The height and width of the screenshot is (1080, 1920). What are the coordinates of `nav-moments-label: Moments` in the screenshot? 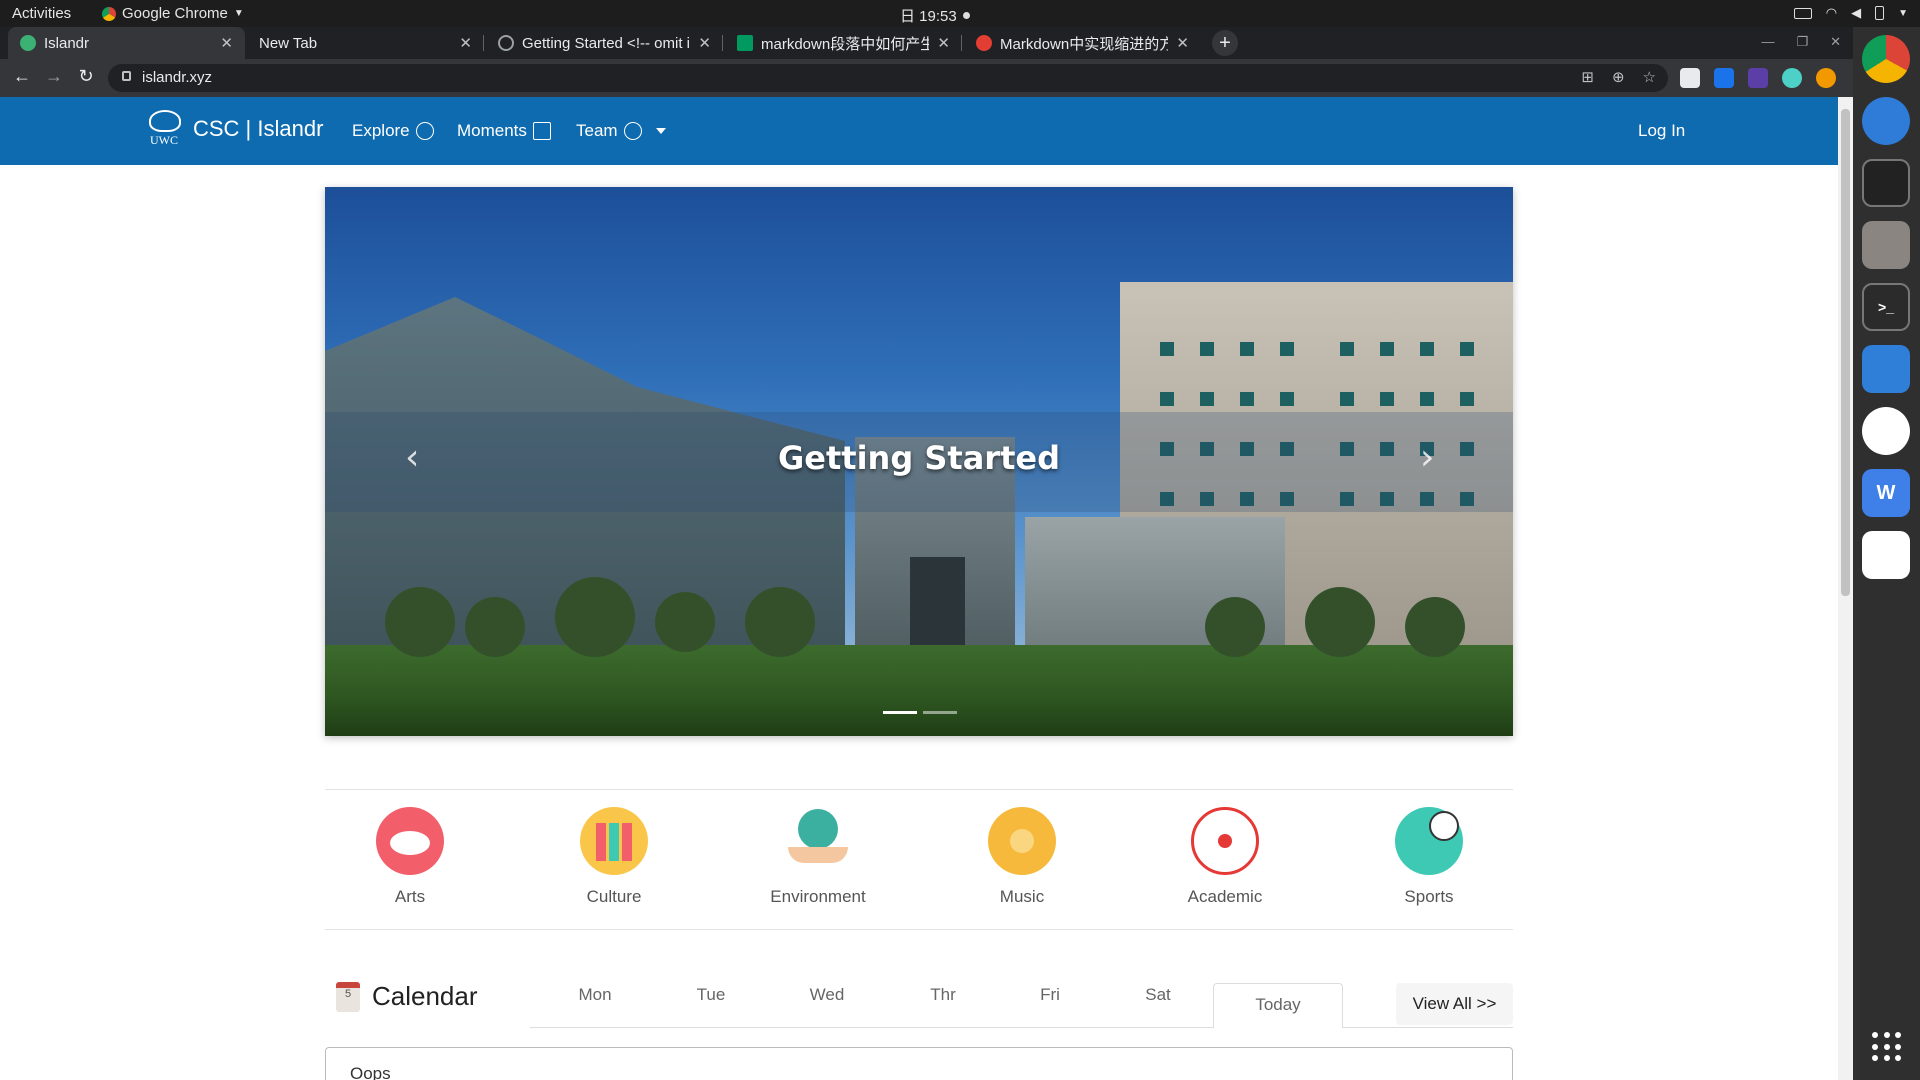 It's located at (492, 130).